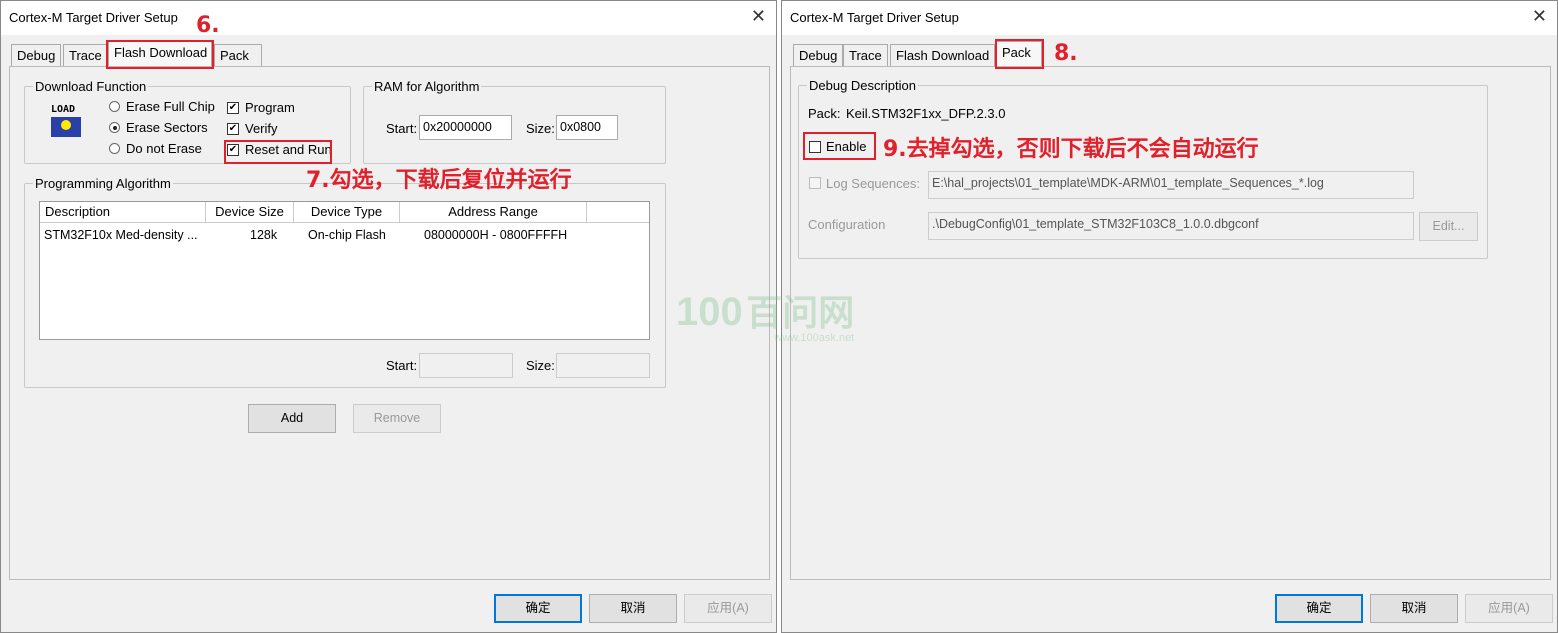 The image size is (1558, 633). What do you see at coordinates (847, 224) in the screenshot?
I see `configuration-label: Configuration` at bounding box center [847, 224].